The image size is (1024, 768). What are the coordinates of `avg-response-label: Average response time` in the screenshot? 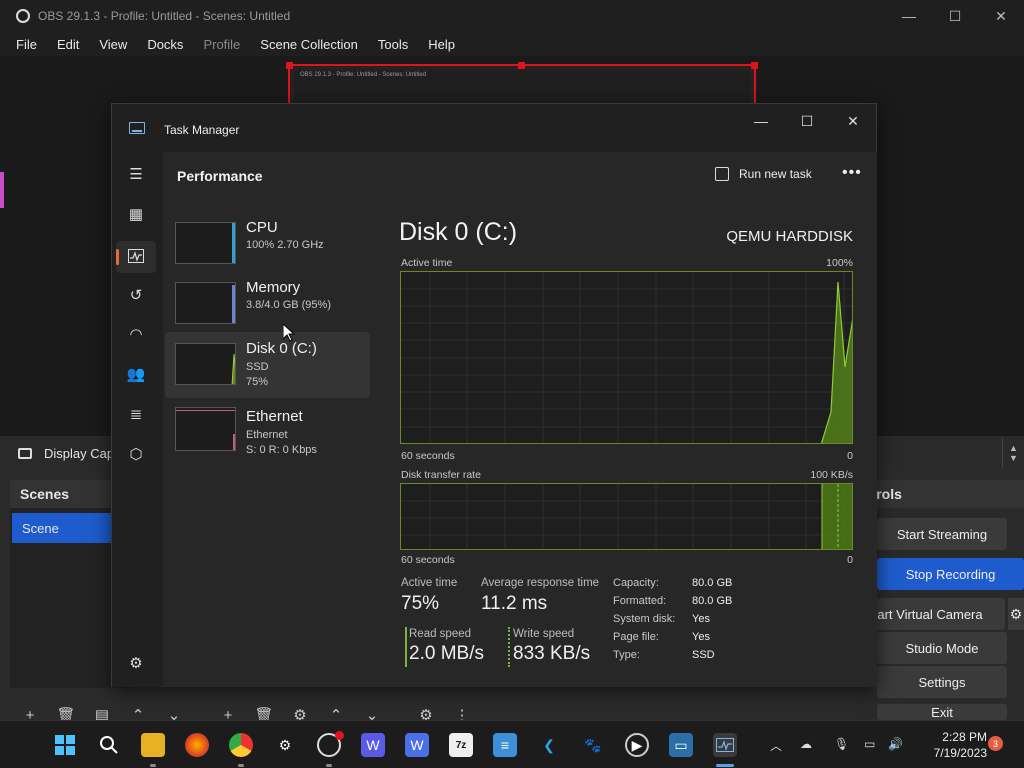 It's located at (540, 583).